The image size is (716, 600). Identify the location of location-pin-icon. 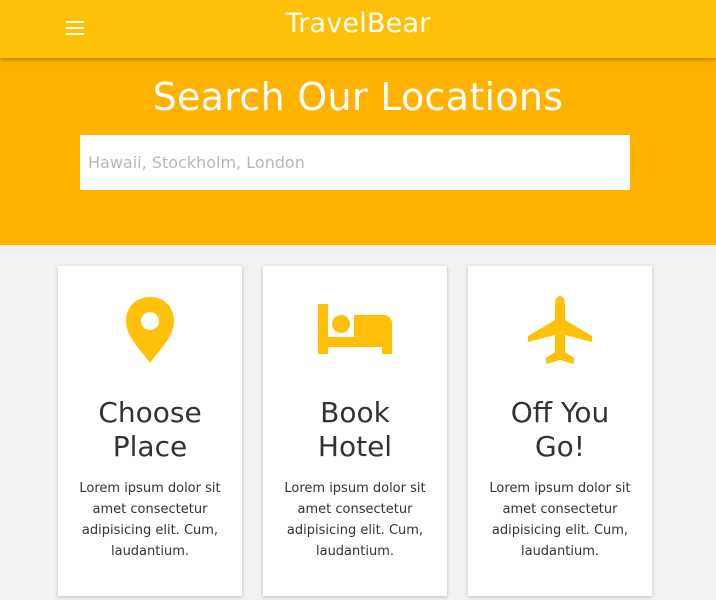
(150, 330).